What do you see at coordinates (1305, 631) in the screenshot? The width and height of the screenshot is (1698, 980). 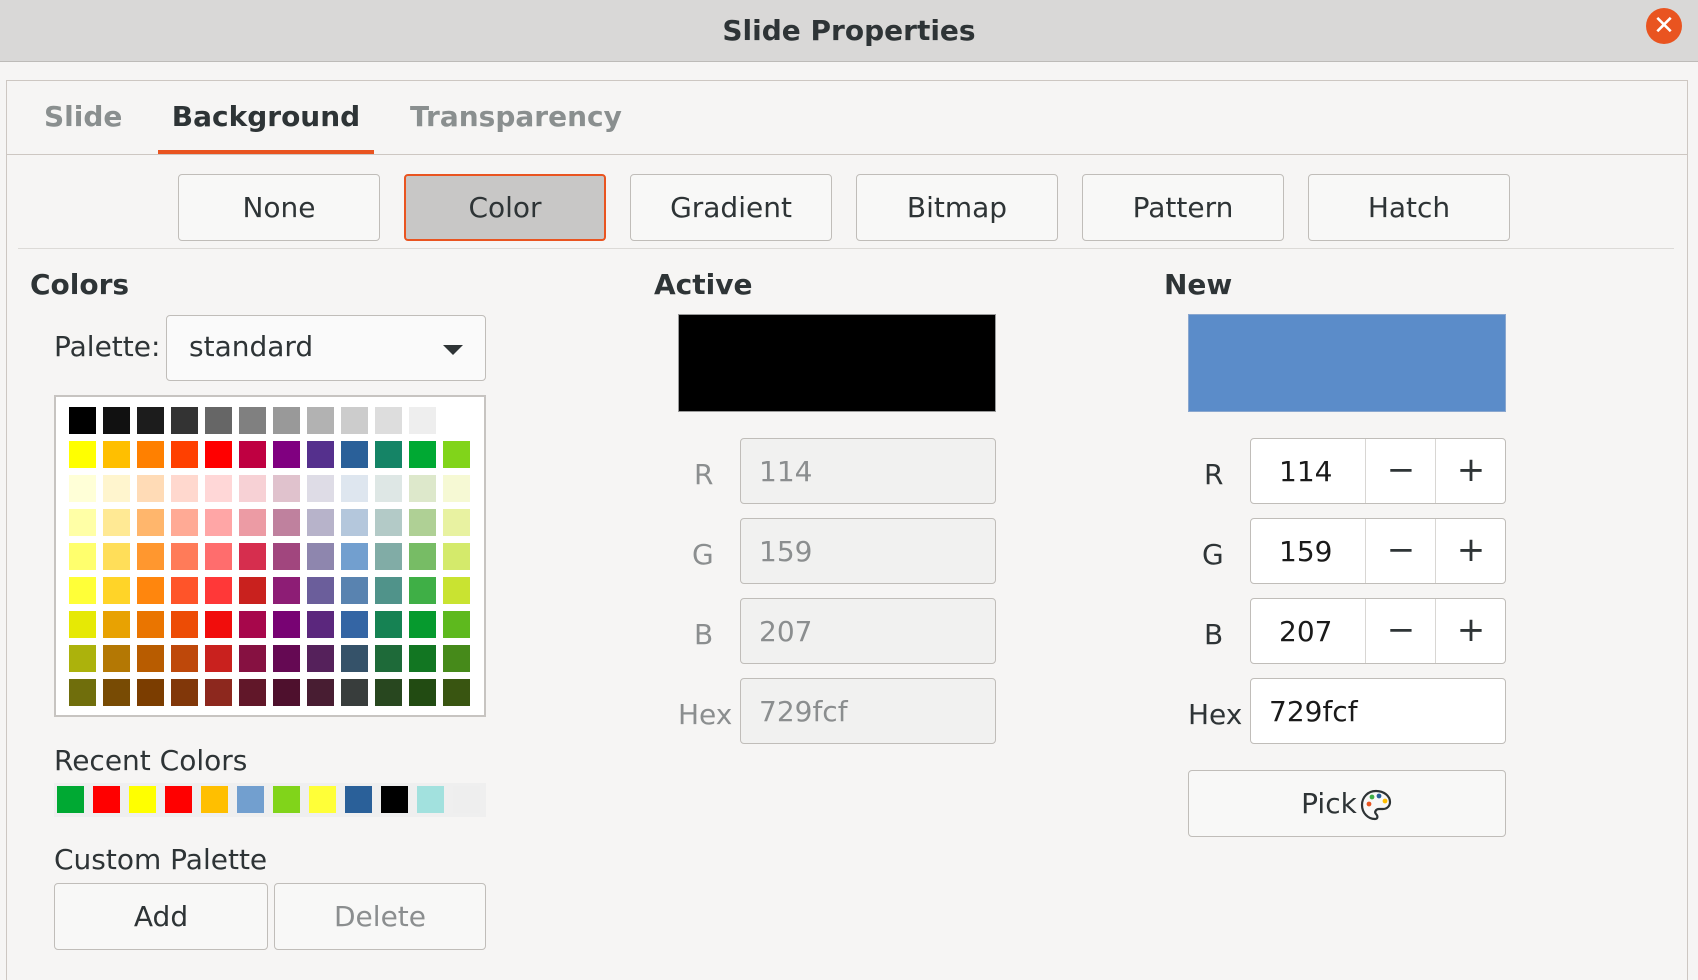 I see `new-b-value: 207` at bounding box center [1305, 631].